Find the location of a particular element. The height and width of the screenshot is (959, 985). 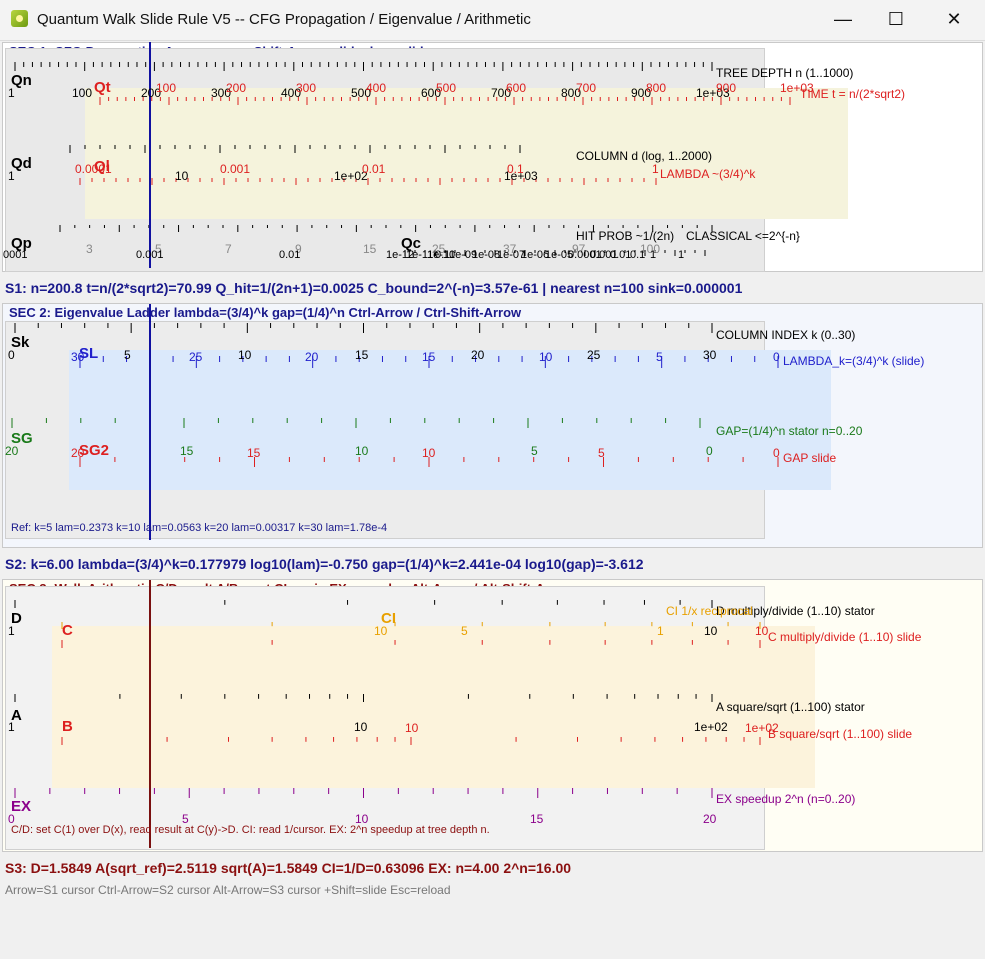

ci-tick-label: 10 is located at coordinates (381, 631).